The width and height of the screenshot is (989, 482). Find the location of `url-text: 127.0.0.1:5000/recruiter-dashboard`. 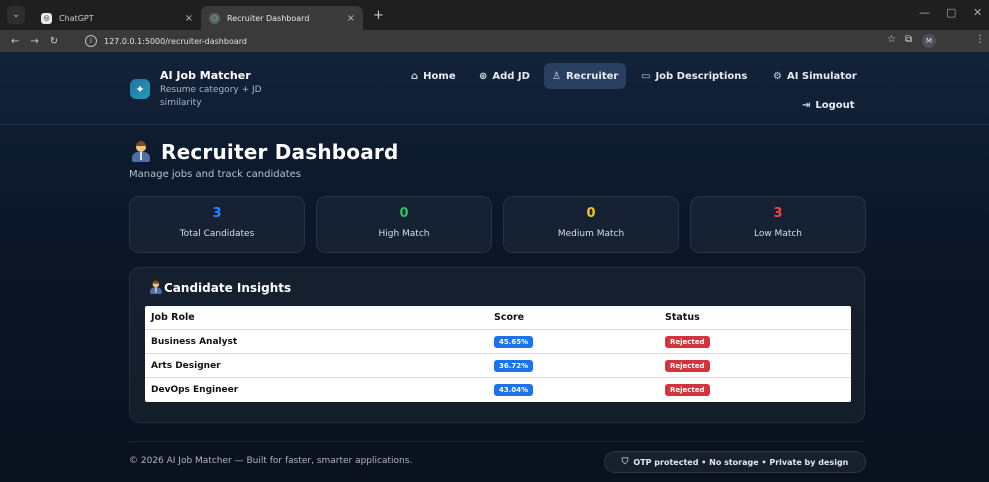

url-text: 127.0.0.1:5000/recruiter-dashboard is located at coordinates (175, 41).